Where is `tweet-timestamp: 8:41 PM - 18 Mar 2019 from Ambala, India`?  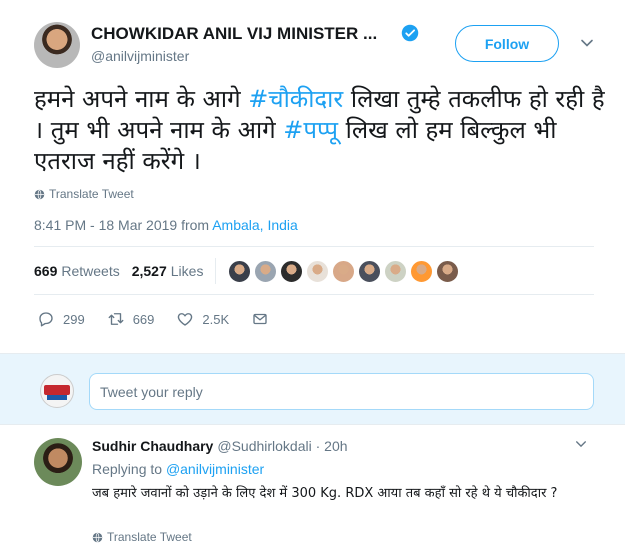 tweet-timestamp: 8:41 PM - 18 Mar 2019 from Ambala, India is located at coordinates (166, 225).